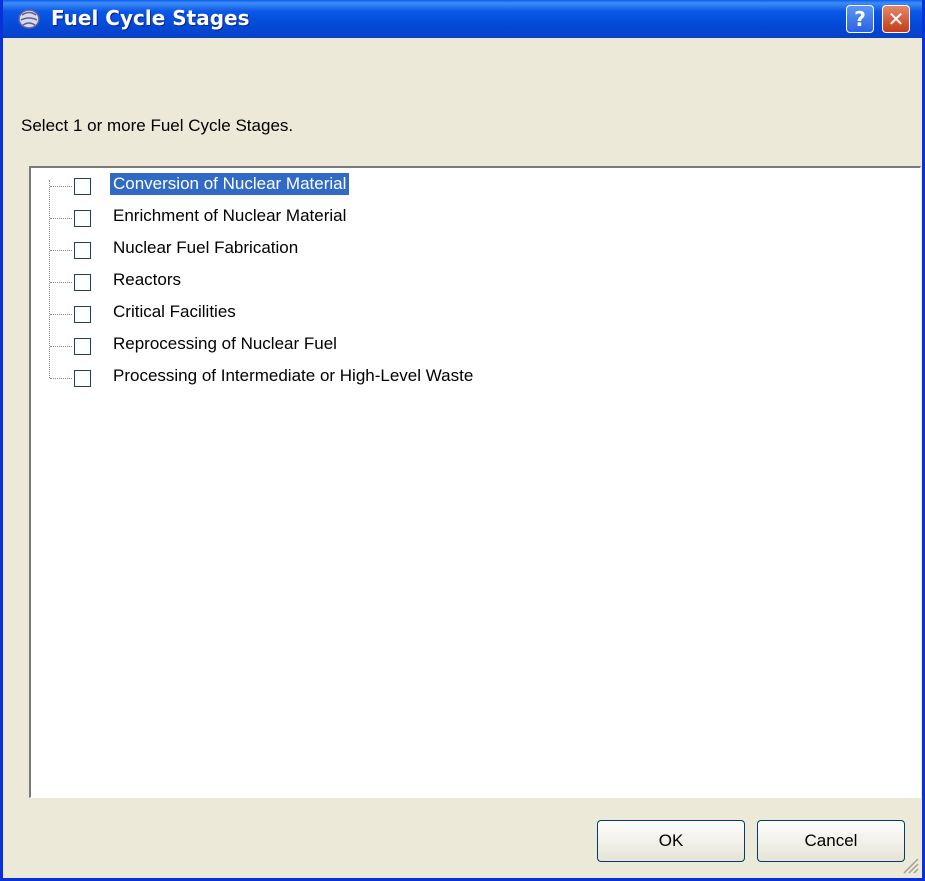 Image resolution: width=925 pixels, height=881 pixels. Describe the element at coordinates (462, 19) in the screenshot. I see `title-bar: Fuel Cycle Stages ? ✕` at that location.